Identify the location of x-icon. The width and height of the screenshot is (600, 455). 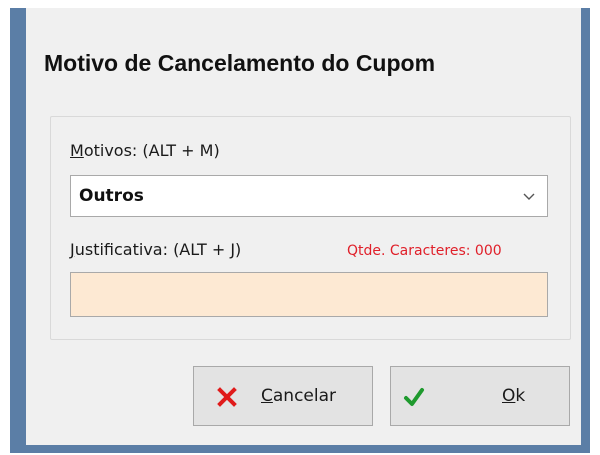
(227, 397).